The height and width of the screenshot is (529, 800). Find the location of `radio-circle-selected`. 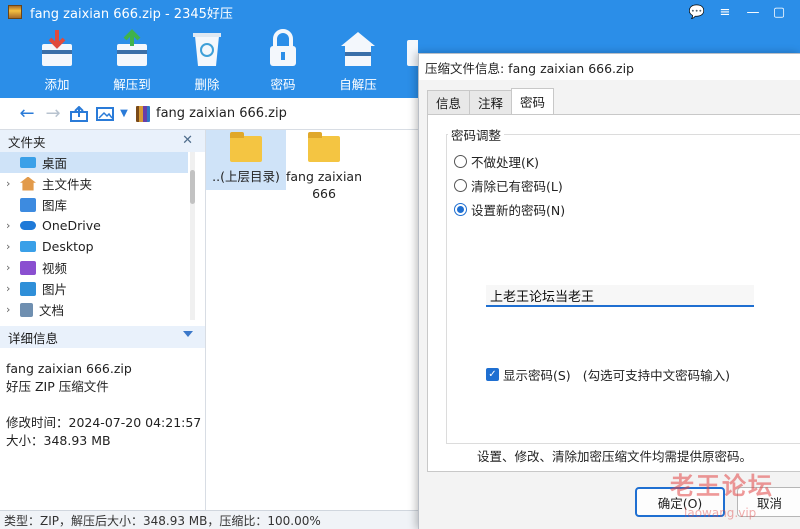

radio-circle-selected is located at coordinates (460, 209).